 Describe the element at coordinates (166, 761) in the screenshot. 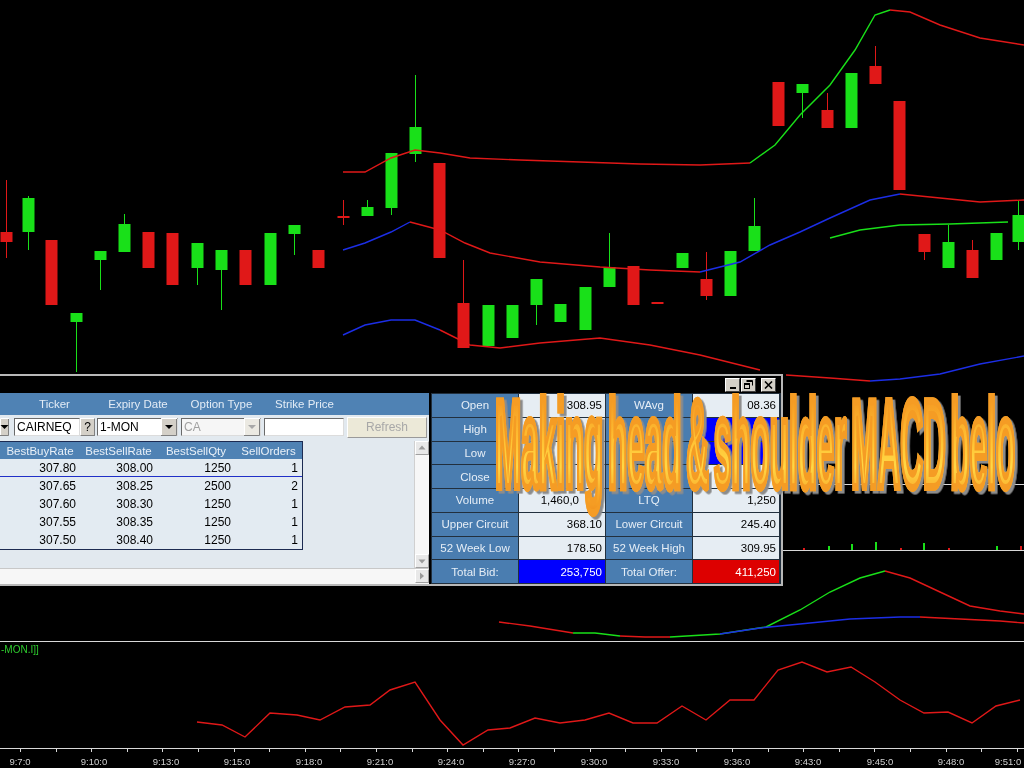

I see `time-label: 9:13:0` at that location.